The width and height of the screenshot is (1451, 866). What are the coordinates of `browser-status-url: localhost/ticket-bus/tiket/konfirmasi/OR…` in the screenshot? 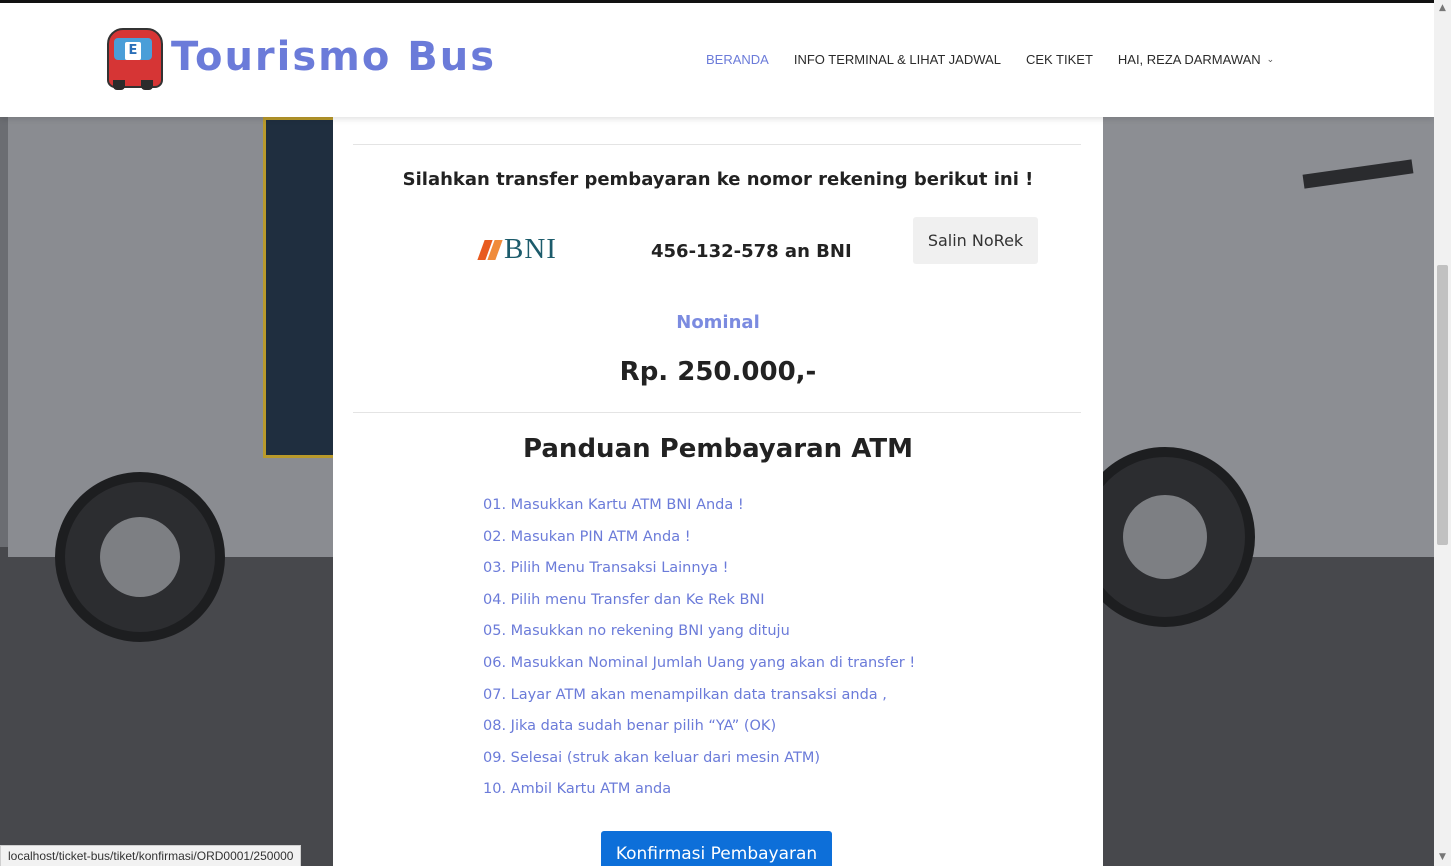 It's located at (151, 855).